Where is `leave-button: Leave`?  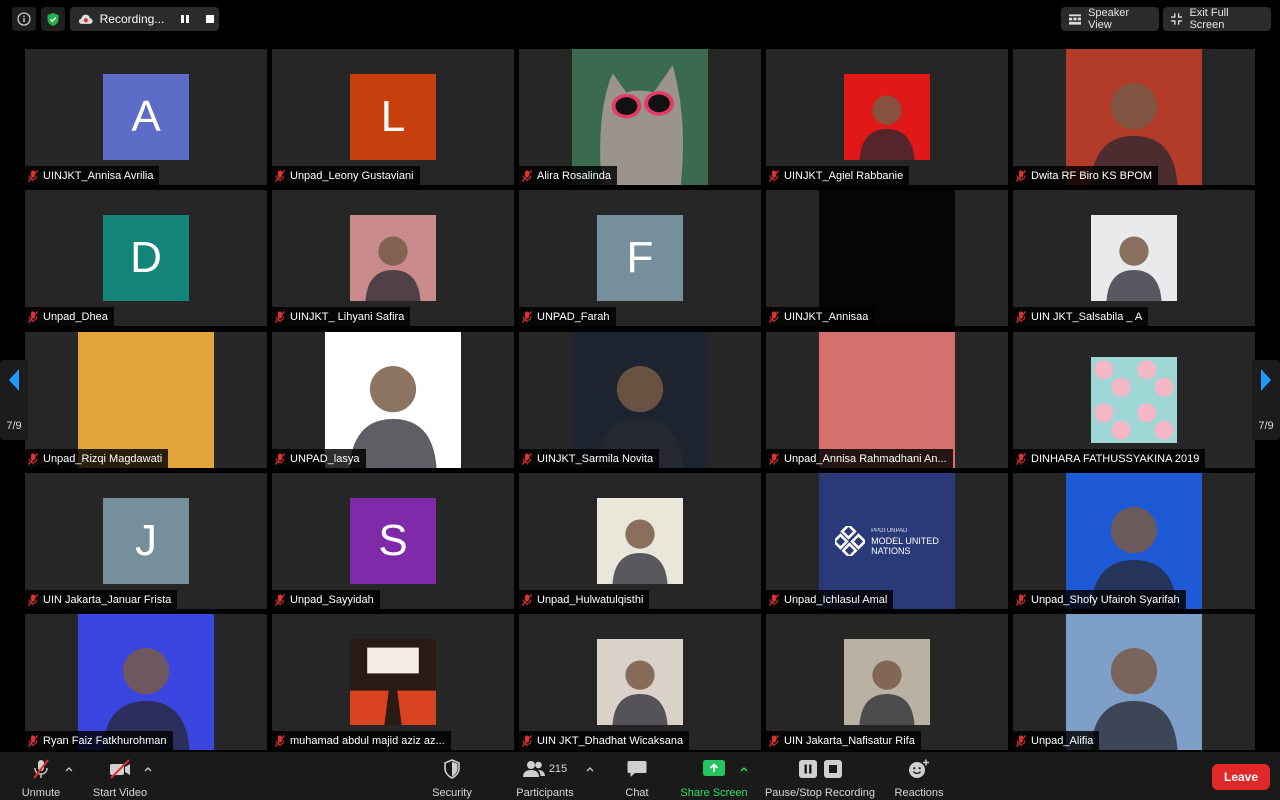 leave-button: Leave is located at coordinates (1241, 777).